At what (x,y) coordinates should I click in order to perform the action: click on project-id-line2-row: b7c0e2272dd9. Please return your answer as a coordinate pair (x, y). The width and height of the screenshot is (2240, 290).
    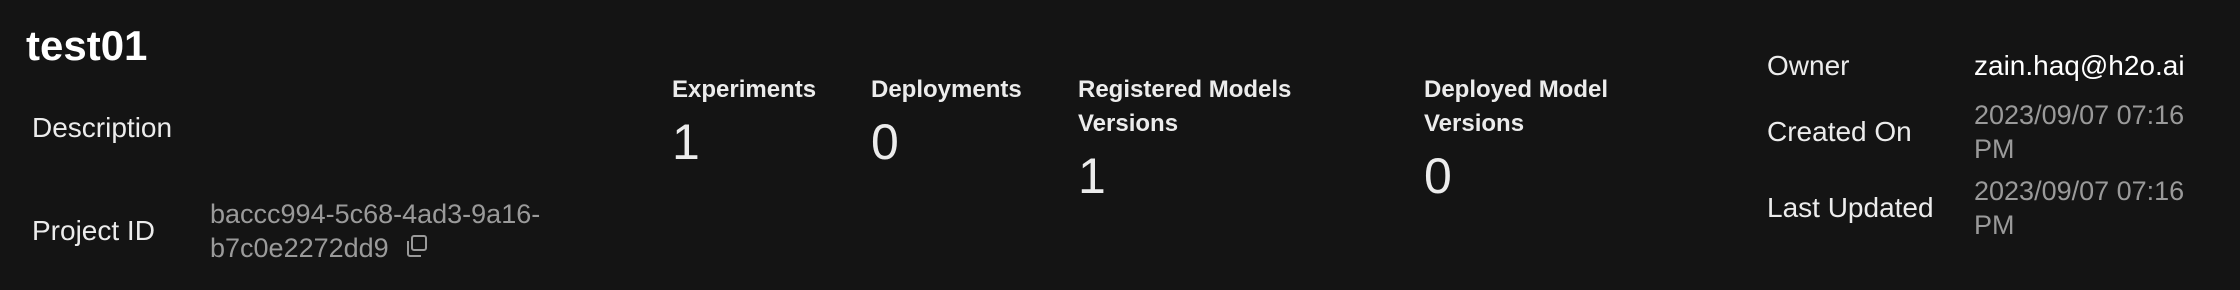
    Looking at the image, I should click on (375, 249).